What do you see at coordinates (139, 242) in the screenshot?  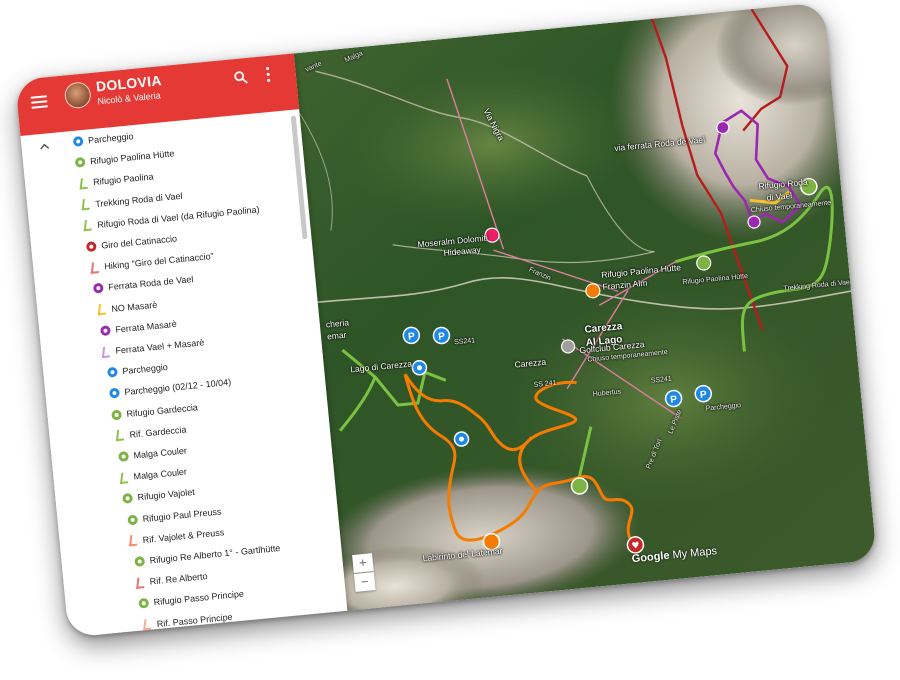 I see `layer-item-label: Giro del Catinaccio` at bounding box center [139, 242].